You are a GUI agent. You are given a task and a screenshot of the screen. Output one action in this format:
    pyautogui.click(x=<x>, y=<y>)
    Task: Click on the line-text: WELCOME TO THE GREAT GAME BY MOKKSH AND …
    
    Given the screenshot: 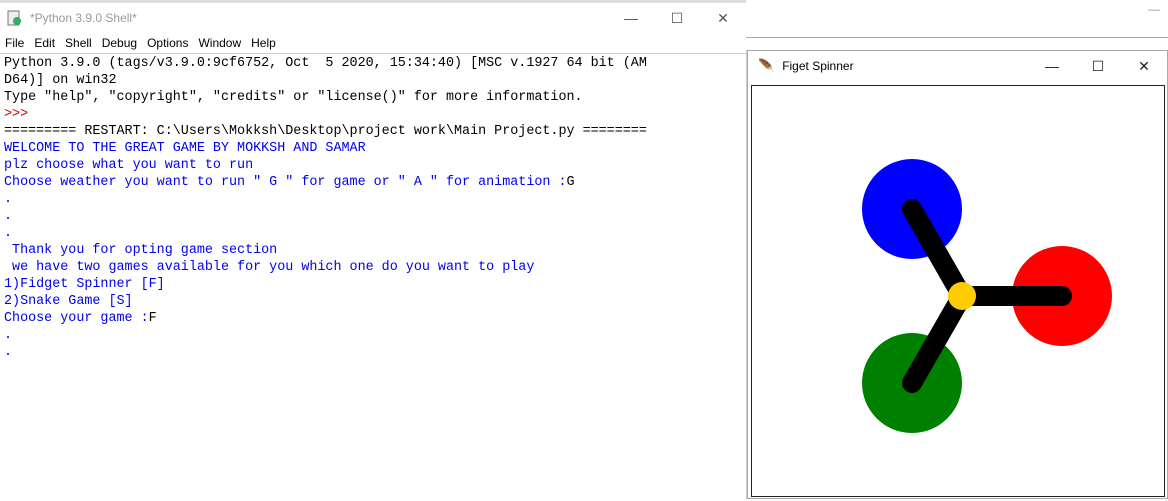 What is the action you would take?
    pyautogui.click(x=185, y=148)
    